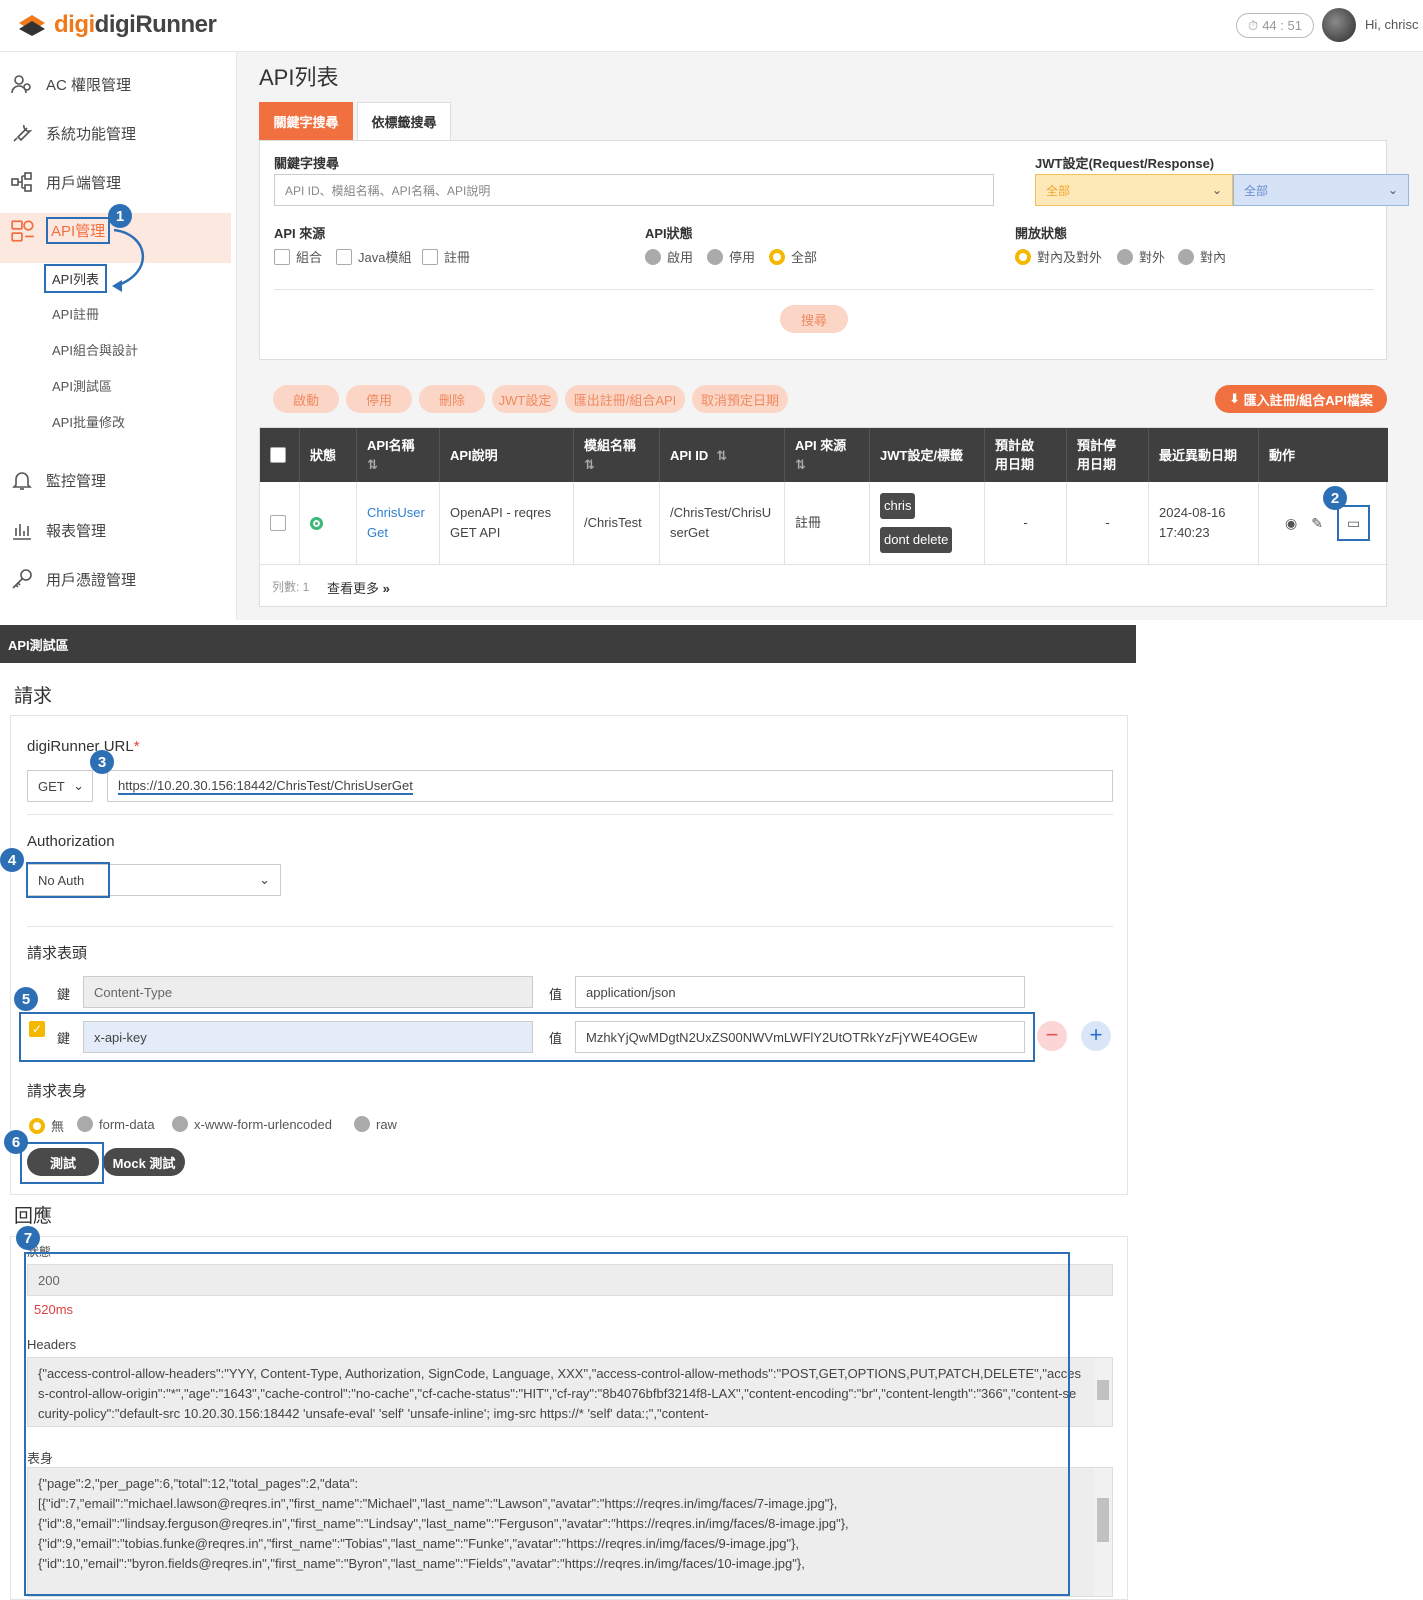  I want to click on more-link: 查看更多 », so click(358, 587).